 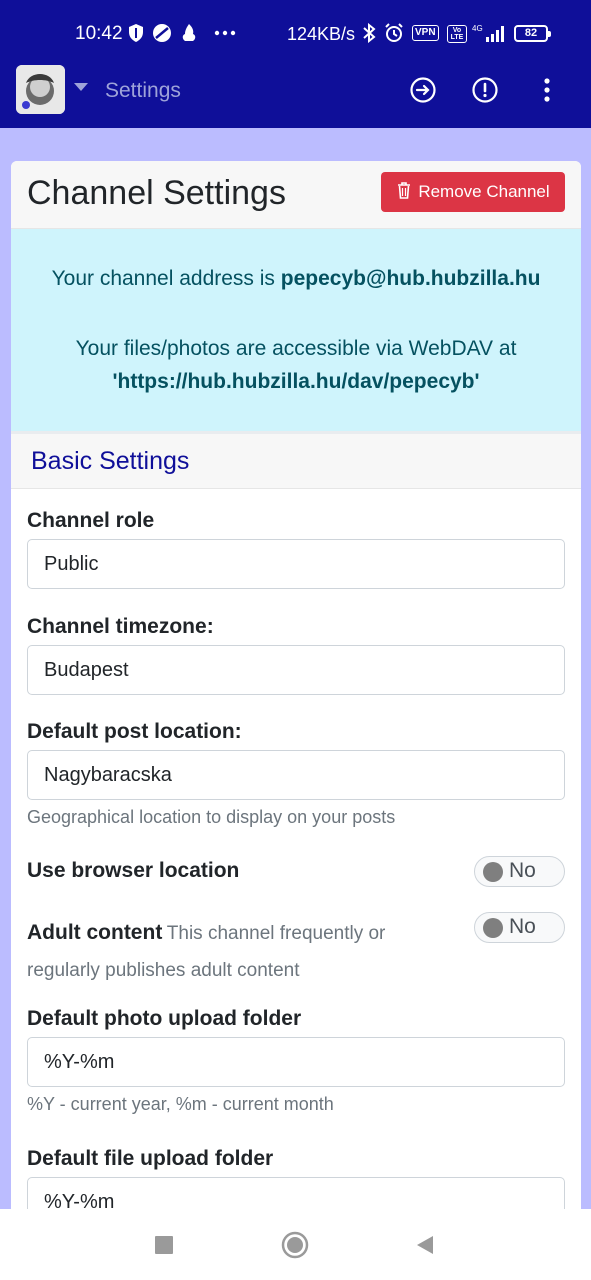 I want to click on volte-badge: Vo LTE, so click(x=457, y=34).